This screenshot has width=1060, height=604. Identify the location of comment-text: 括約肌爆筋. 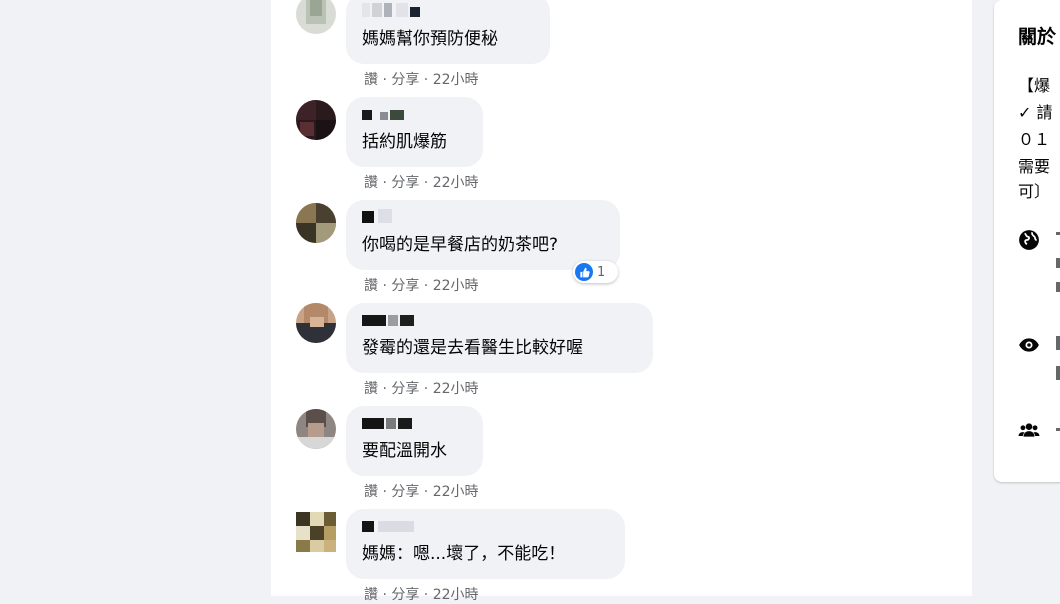
(404, 142).